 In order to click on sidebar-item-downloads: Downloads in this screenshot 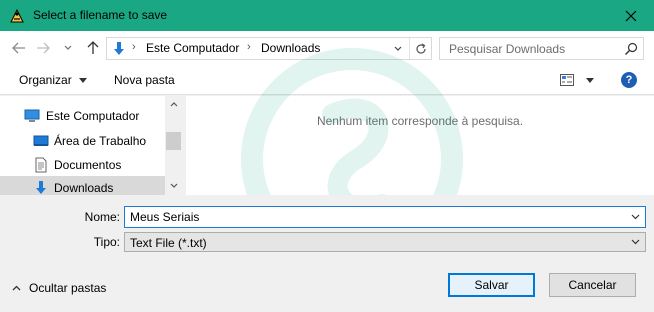, I will do `click(82, 185)`.